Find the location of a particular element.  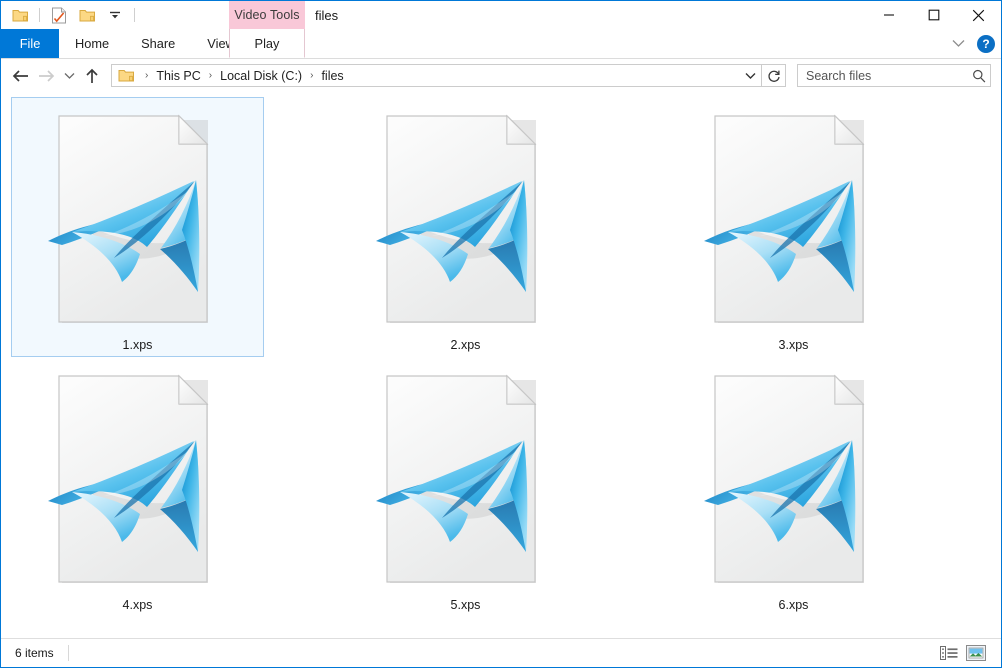

customize-dropdown-icon is located at coordinates (115, 15).